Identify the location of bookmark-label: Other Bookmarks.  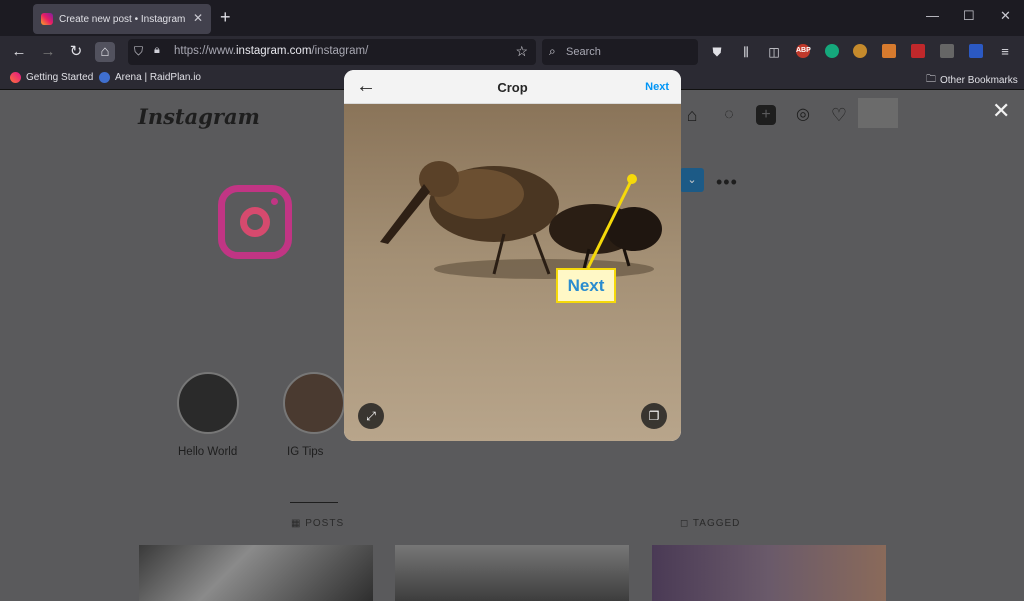
(979, 80).